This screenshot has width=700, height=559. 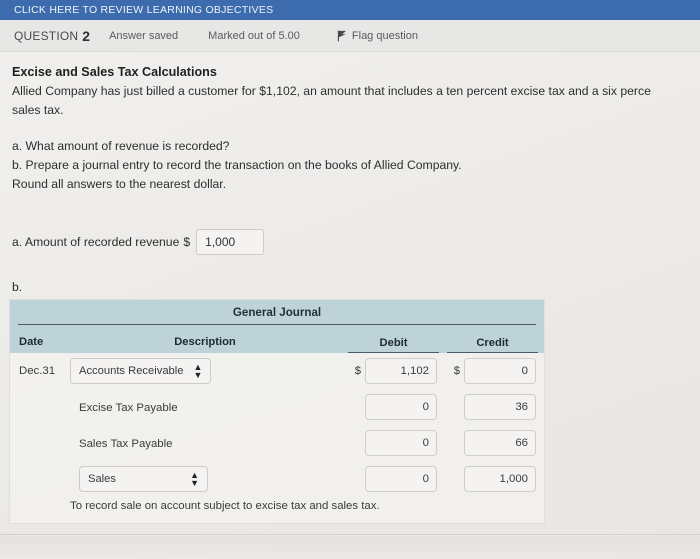 What do you see at coordinates (143, 479) in the screenshot?
I see `account-select-sales: Sales ▲ ▼` at bounding box center [143, 479].